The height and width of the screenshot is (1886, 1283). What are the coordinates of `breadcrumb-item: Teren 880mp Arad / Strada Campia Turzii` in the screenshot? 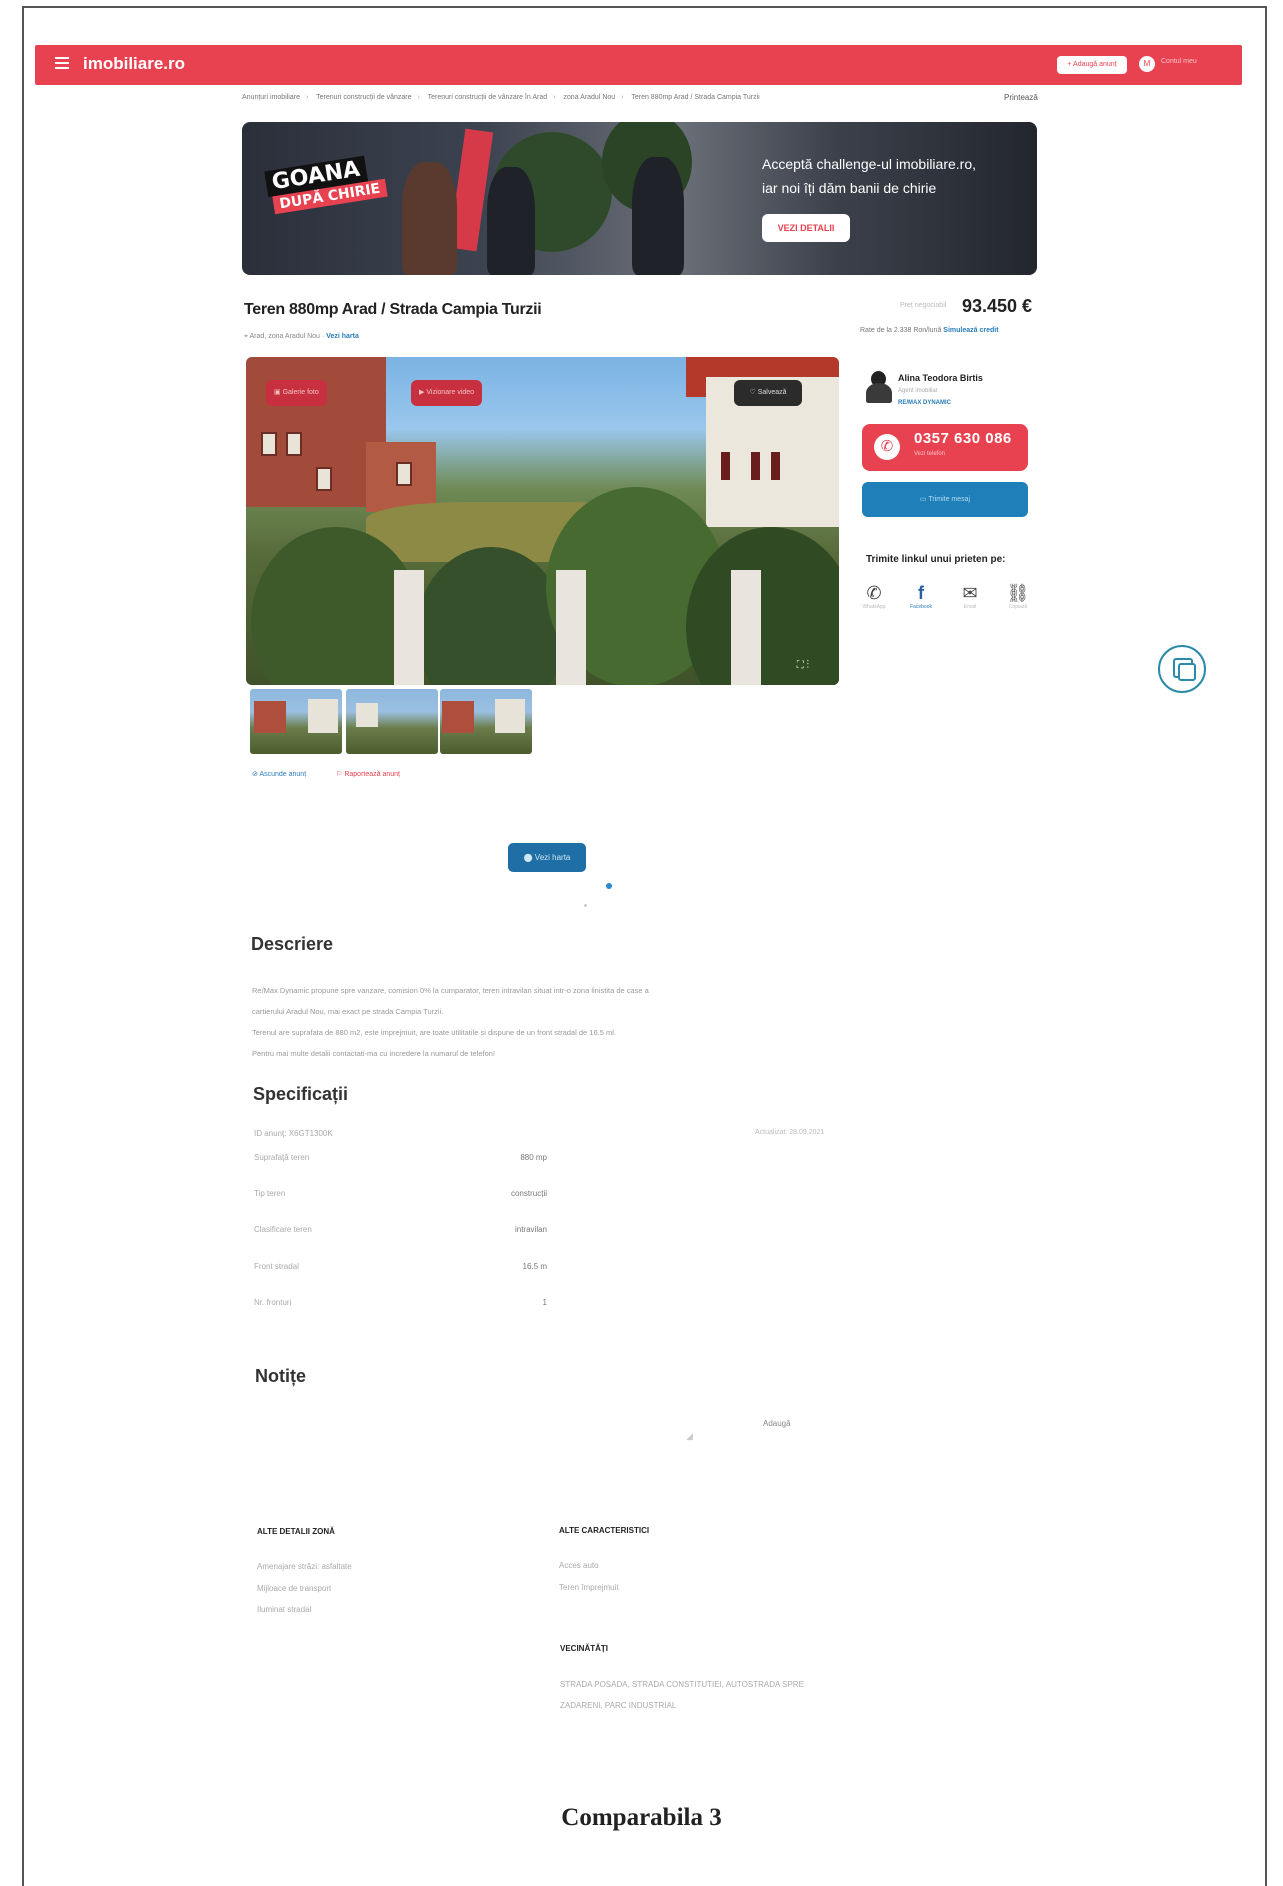 It's located at (695, 97).